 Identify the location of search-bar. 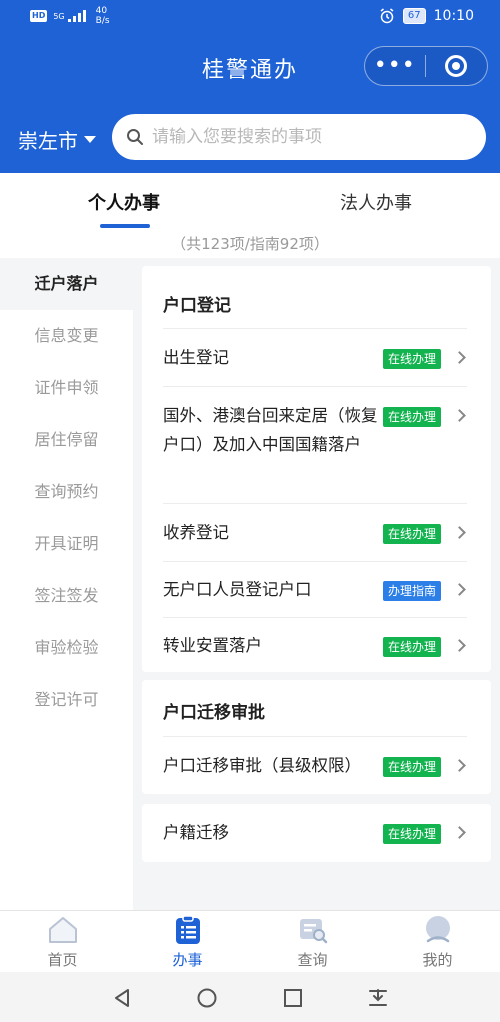
(299, 137).